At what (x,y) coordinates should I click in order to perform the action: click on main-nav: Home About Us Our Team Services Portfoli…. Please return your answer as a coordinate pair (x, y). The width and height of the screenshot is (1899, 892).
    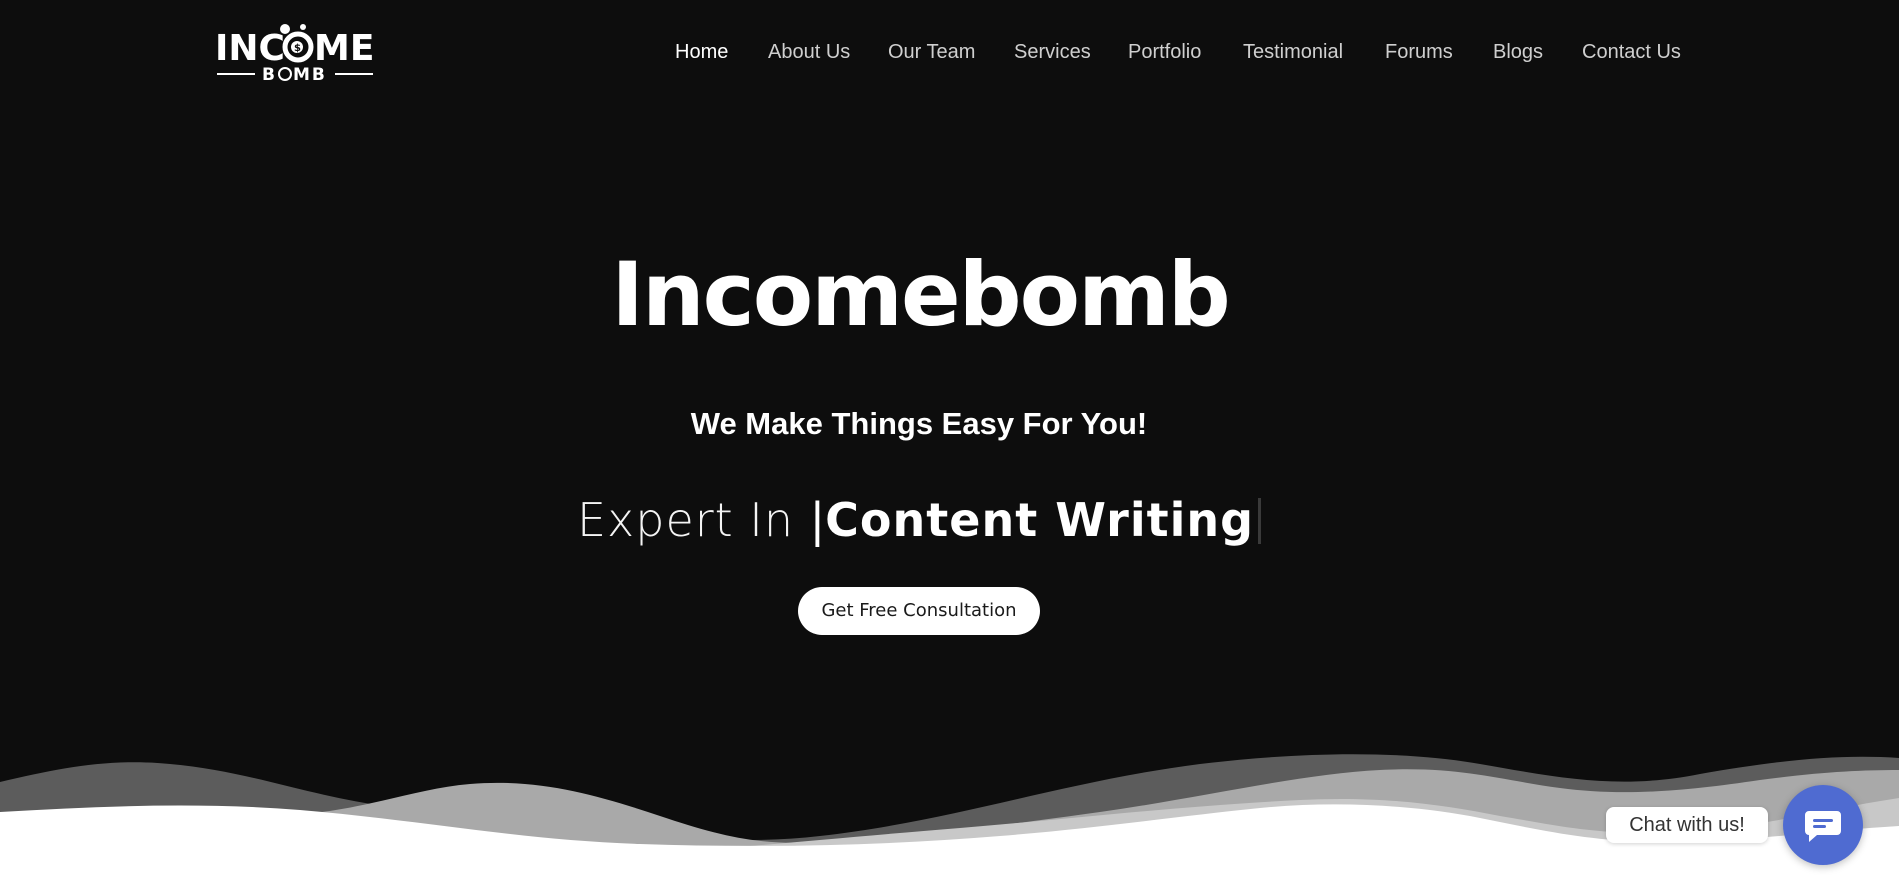
    Looking at the image, I should click on (949, 52).